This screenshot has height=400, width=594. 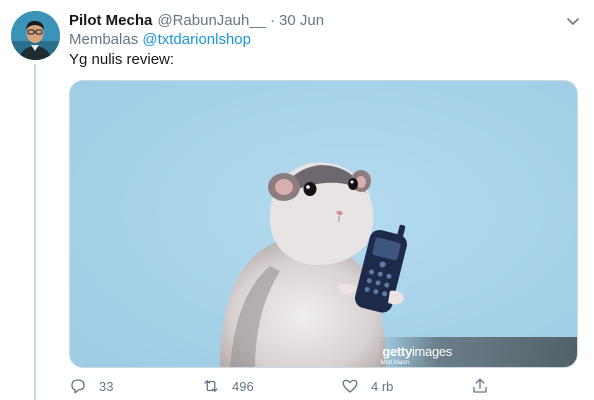 What do you see at coordinates (104, 39) in the screenshot?
I see `reply-prefix: Membalas` at bounding box center [104, 39].